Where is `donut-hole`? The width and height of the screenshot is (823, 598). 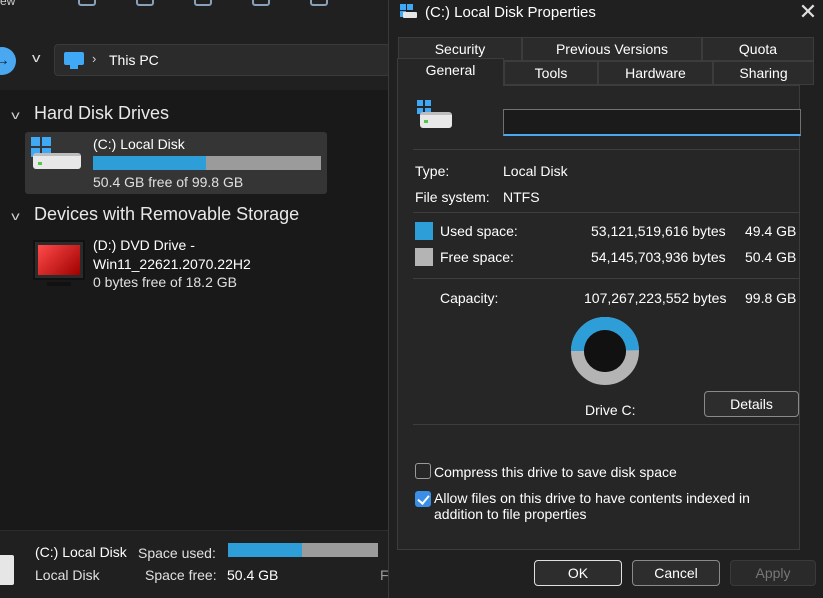 donut-hole is located at coordinates (605, 351).